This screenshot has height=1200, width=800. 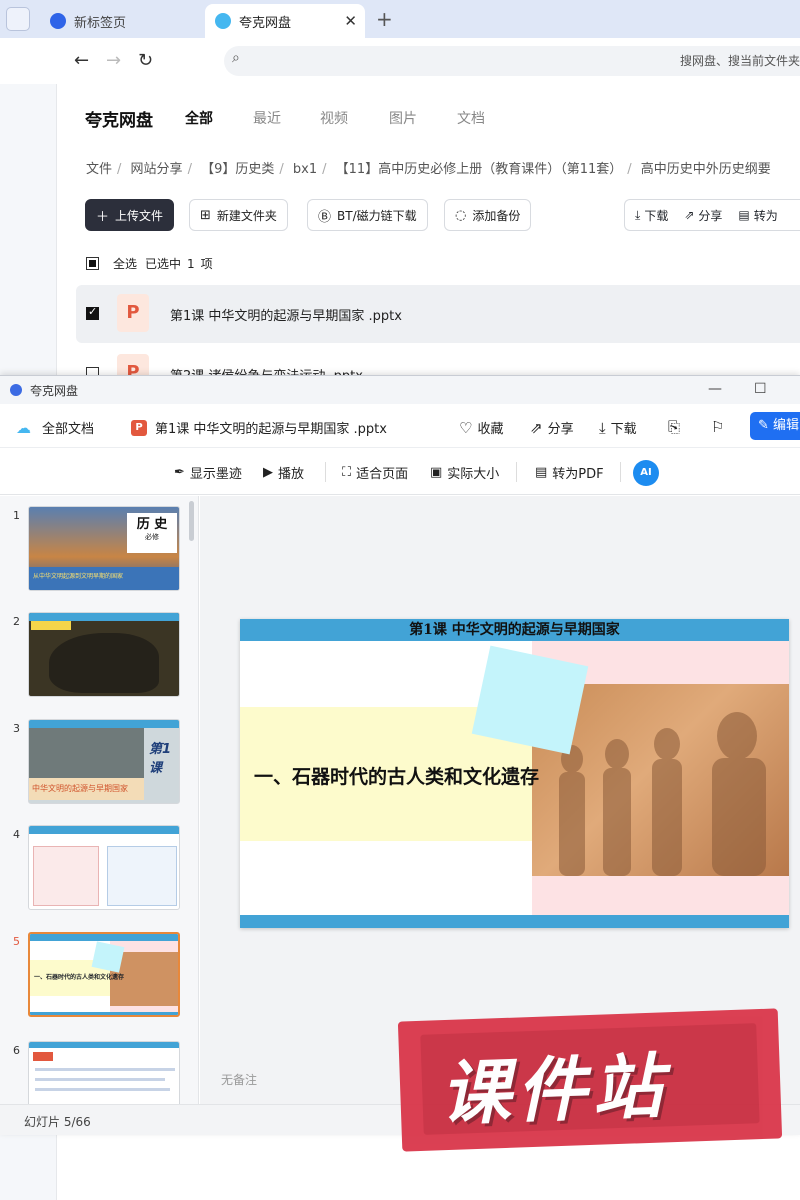 I want to click on viewer-window-title: 夸克网盘, so click(x=54, y=390).